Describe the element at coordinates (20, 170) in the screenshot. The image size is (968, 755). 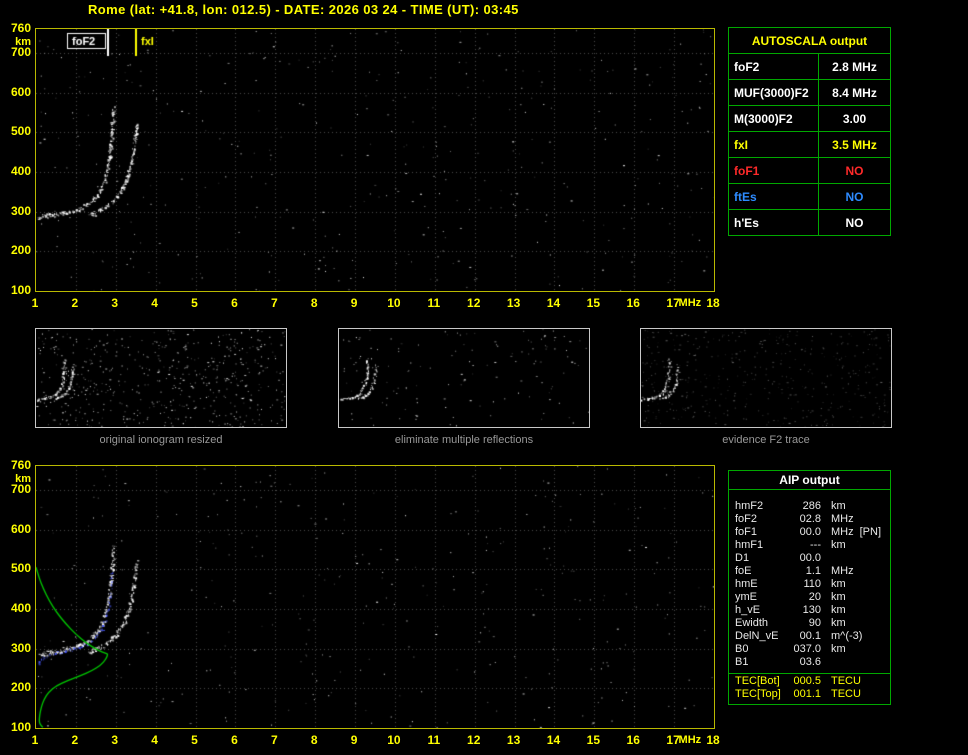
I see `y-tick-label: 400` at that location.